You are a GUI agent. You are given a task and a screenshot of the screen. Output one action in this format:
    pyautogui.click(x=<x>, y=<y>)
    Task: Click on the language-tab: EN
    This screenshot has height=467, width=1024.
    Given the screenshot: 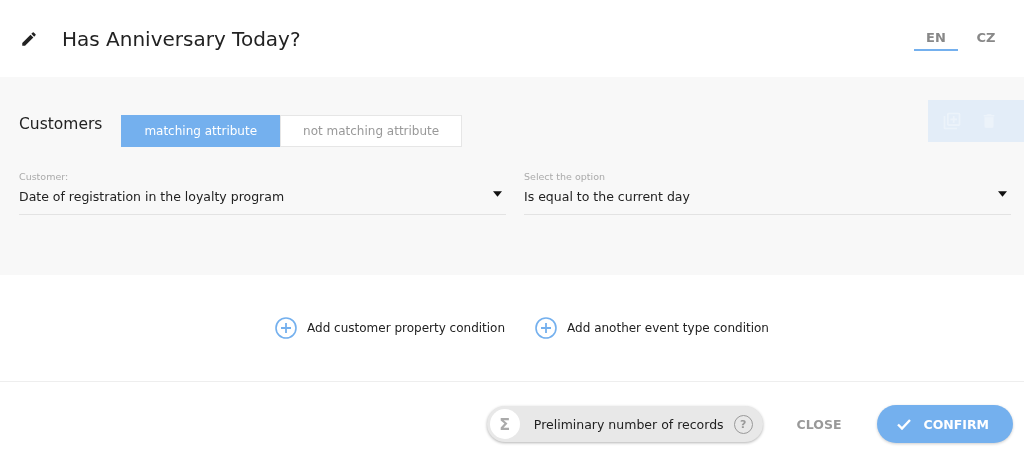 What is the action you would take?
    pyautogui.click(x=936, y=25)
    